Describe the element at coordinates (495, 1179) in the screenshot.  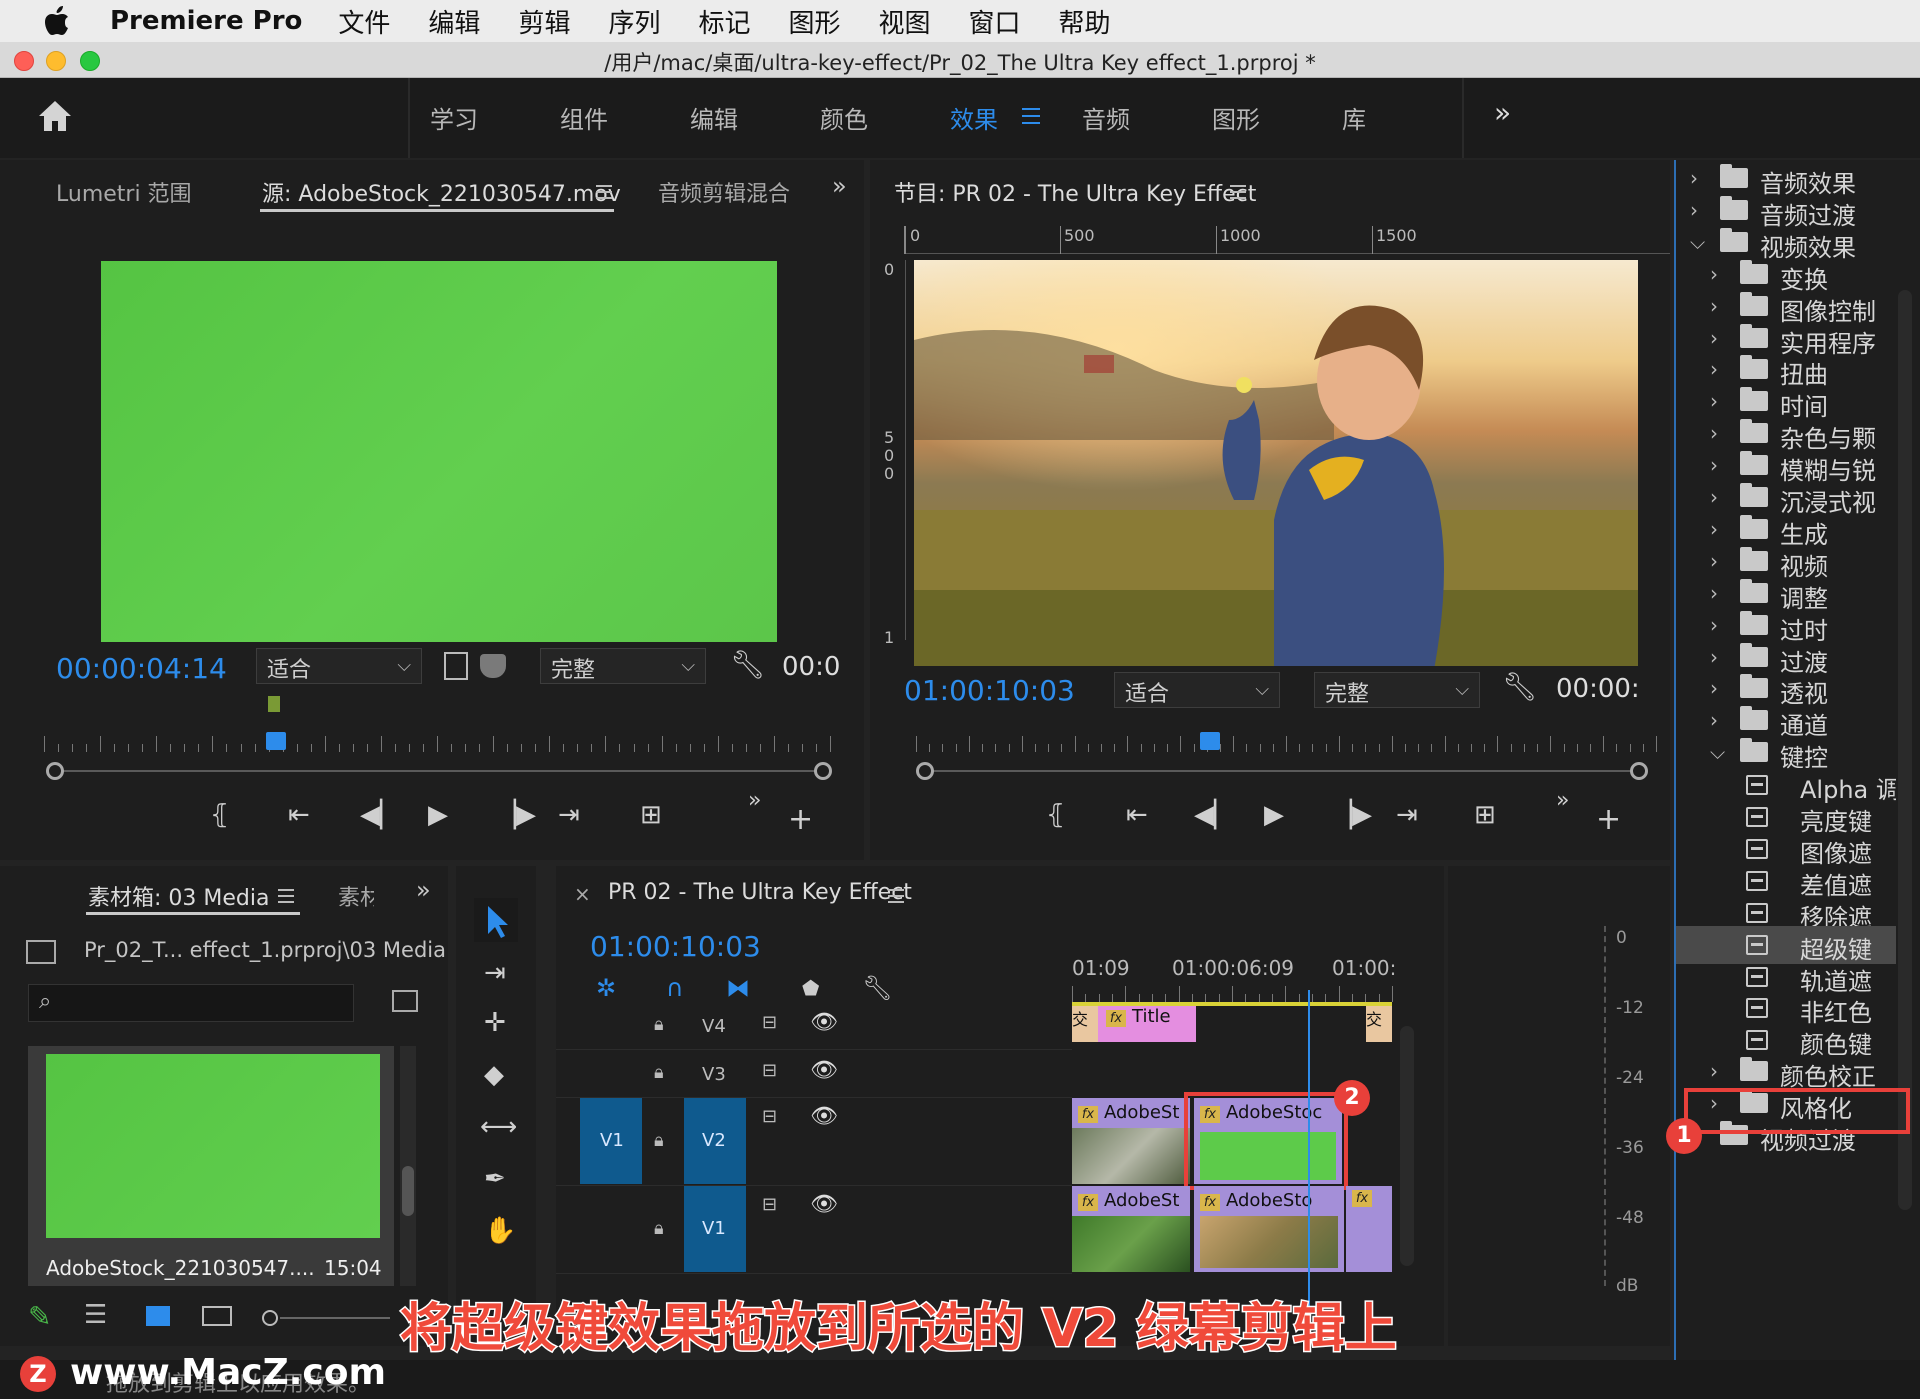
I see `pen-tool-icon: ✒` at that location.